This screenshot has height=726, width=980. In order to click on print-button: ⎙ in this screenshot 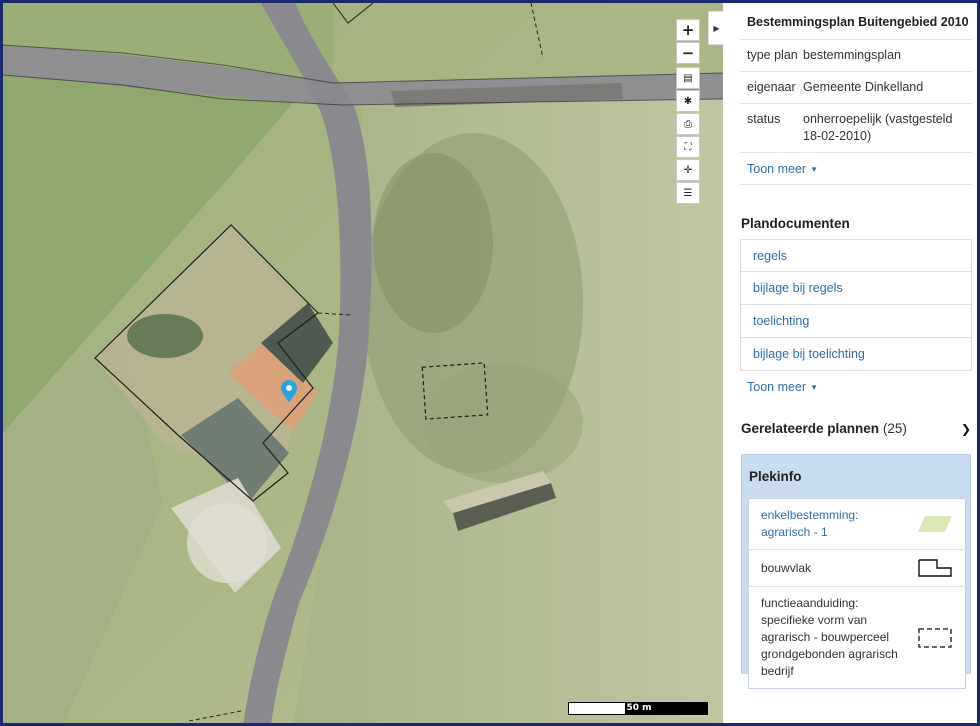, I will do `click(688, 124)`.